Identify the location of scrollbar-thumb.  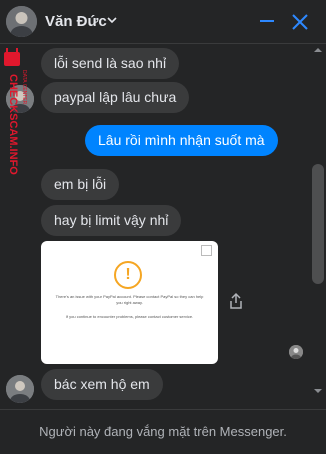
(318, 224).